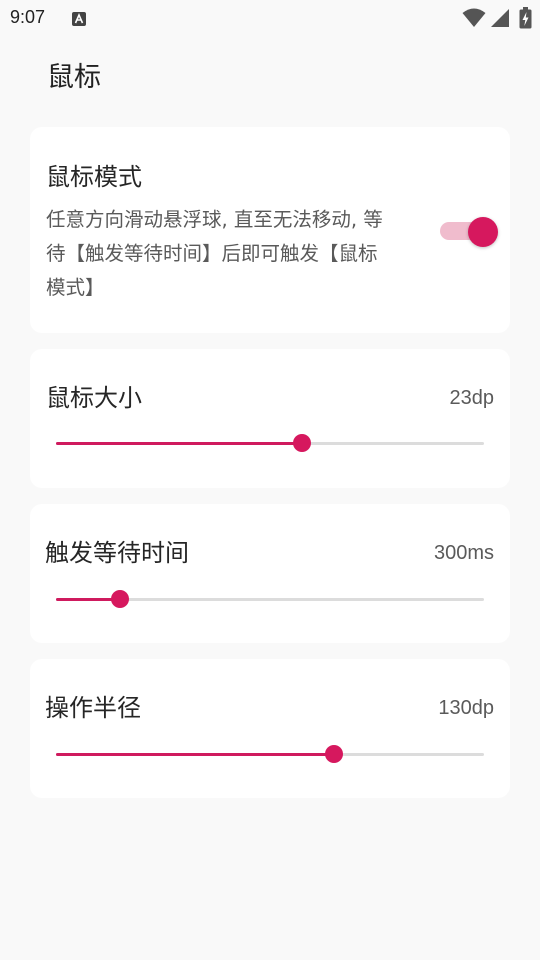 This screenshot has width=540, height=960. What do you see at coordinates (472, 398) in the screenshot?
I see `mouse-size-value: 23dp` at bounding box center [472, 398].